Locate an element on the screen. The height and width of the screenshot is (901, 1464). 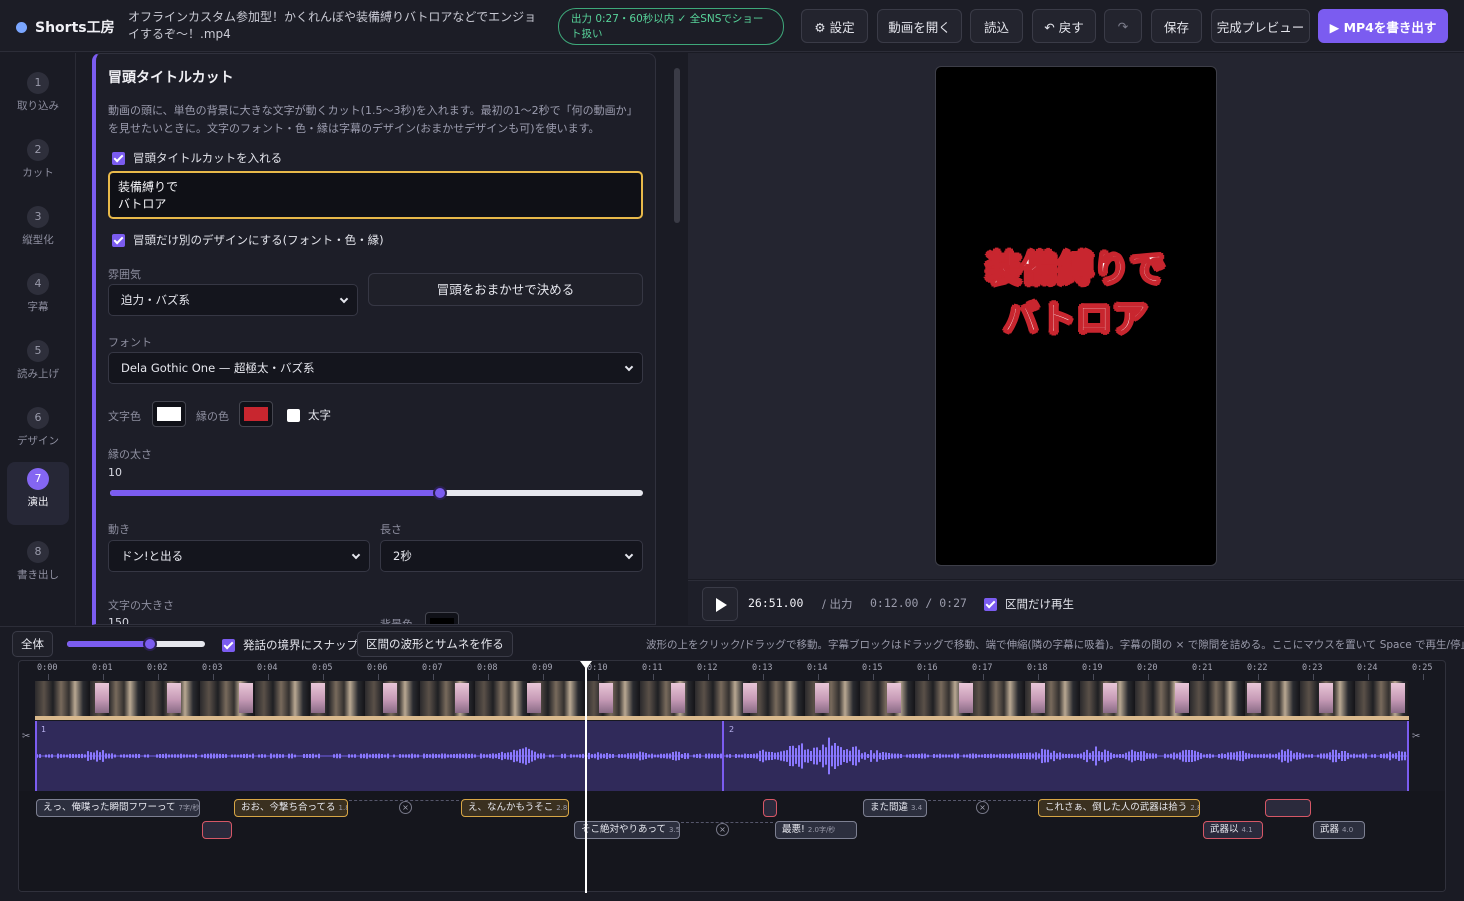
step-vertical: 3 縦型化 is located at coordinates (38, 230).